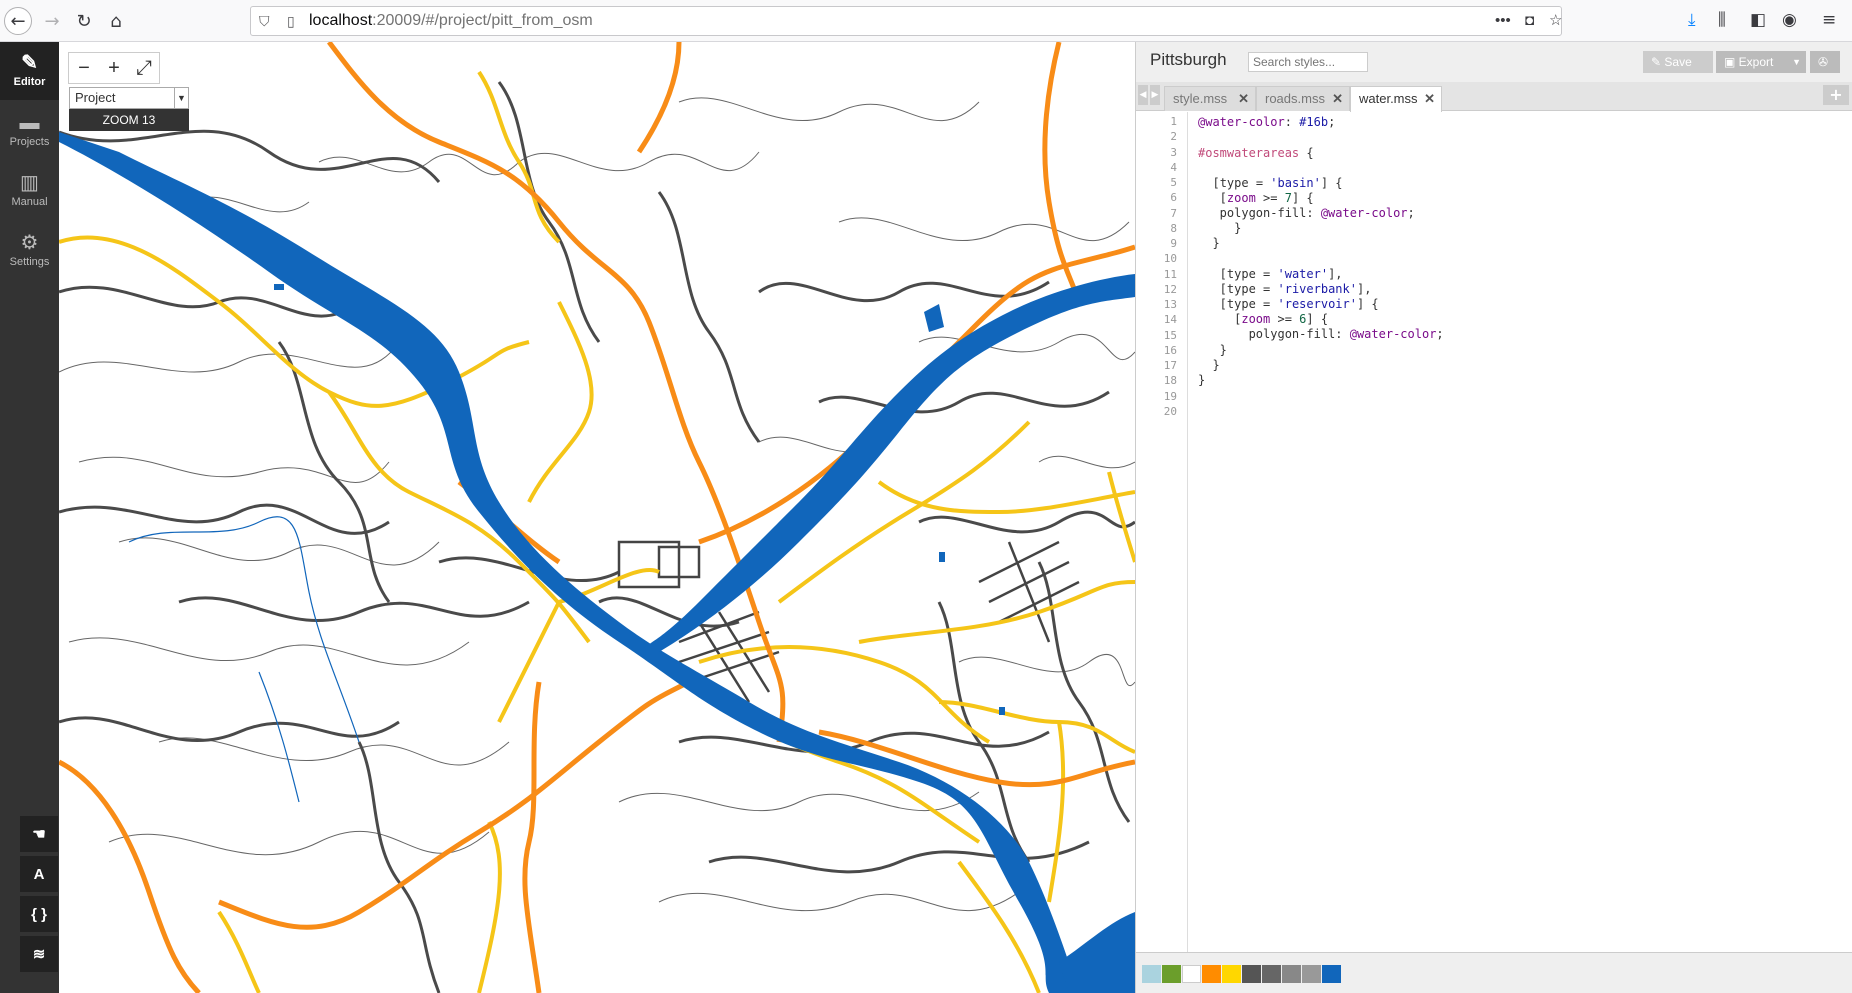  Describe the element at coordinates (129, 120) in the screenshot. I see `zoom-level-label: ZOOM 13` at that location.